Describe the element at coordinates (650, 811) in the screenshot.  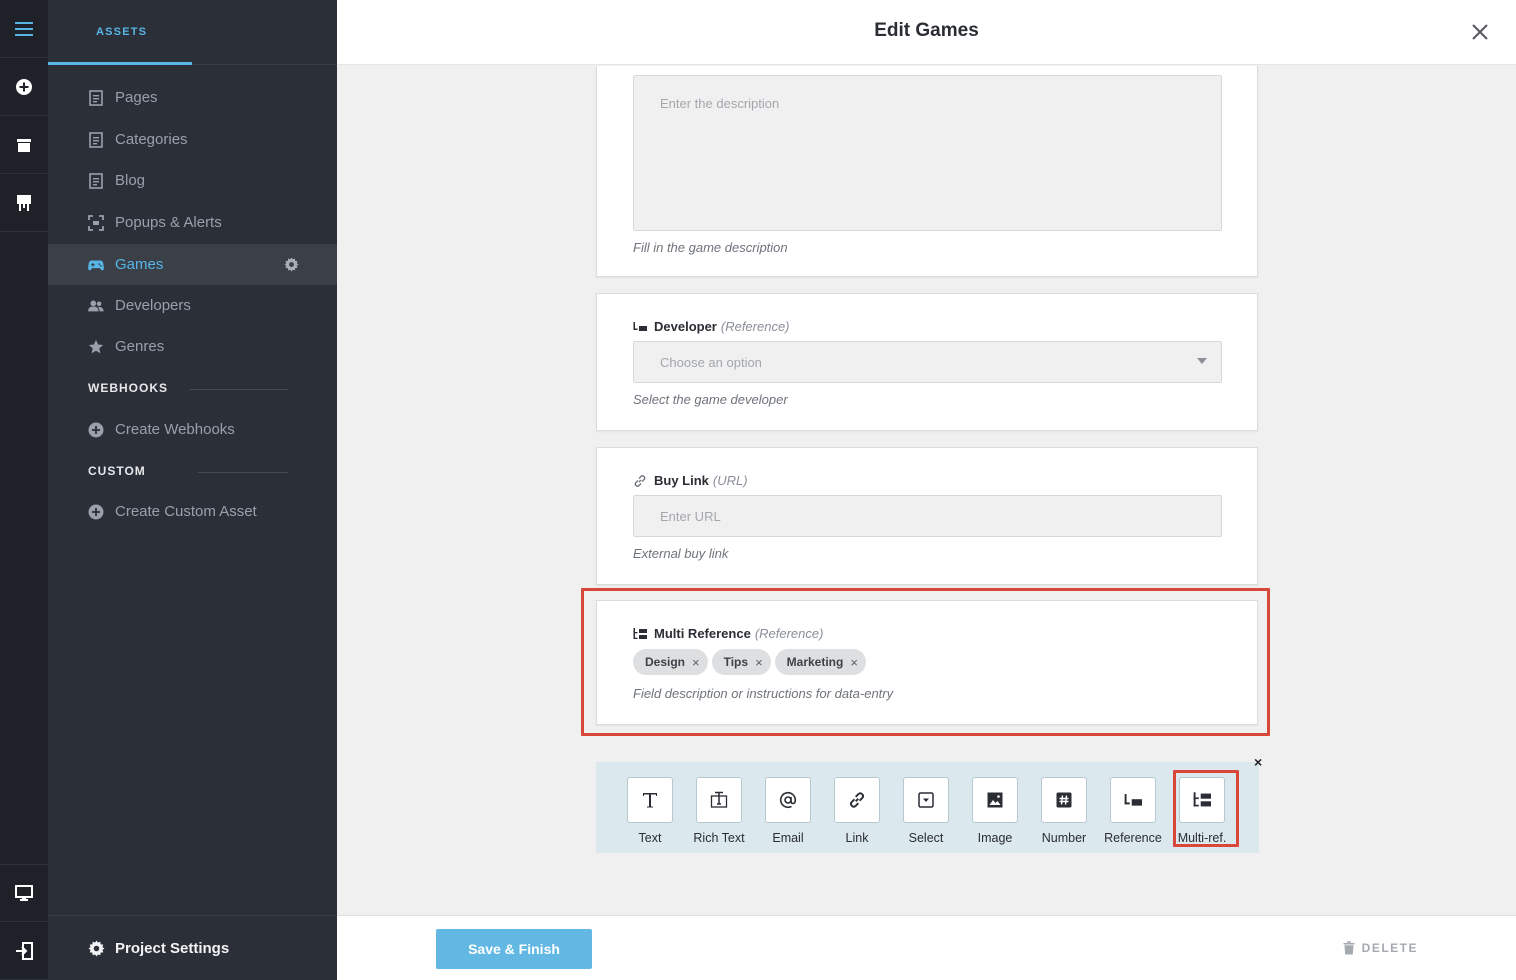
I see `field-type-text: Text` at that location.